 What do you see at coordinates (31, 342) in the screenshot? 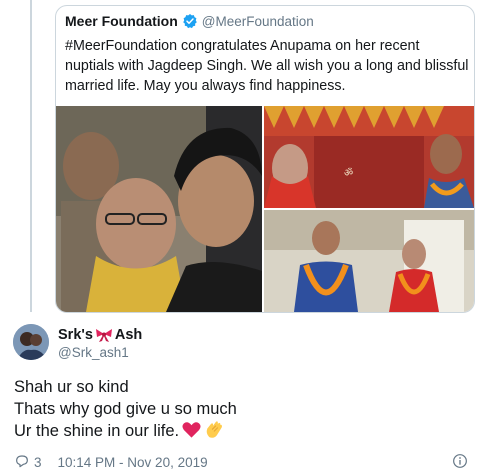
I see `avatar` at bounding box center [31, 342].